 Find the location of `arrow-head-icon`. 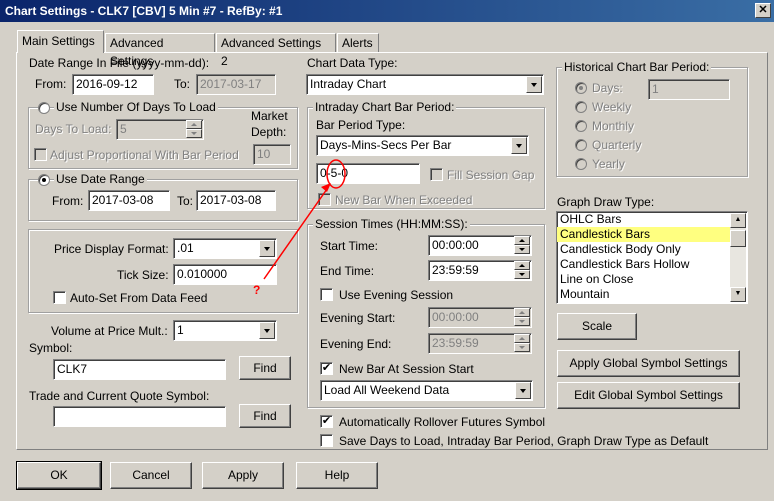

arrow-head-icon is located at coordinates (326, 187).